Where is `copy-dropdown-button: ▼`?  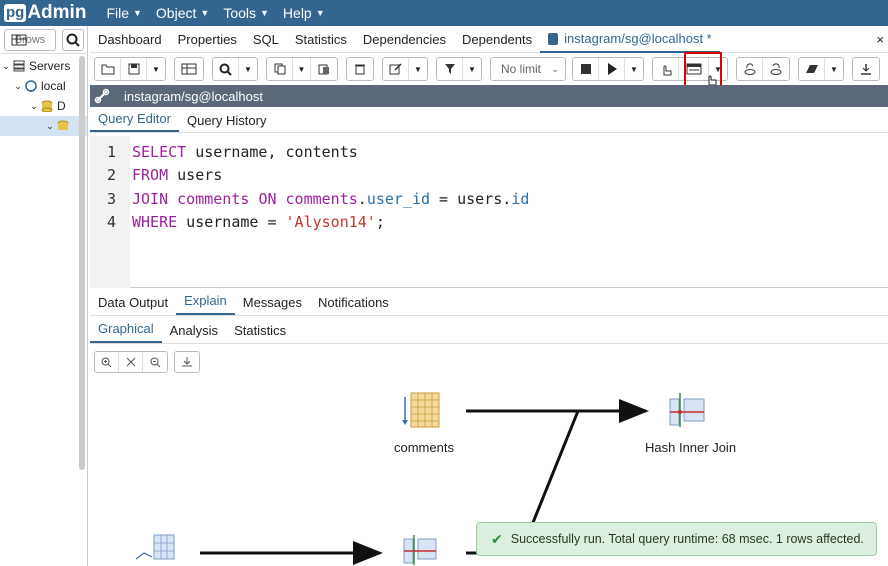
copy-dropdown-button: ▼ is located at coordinates (302, 69).